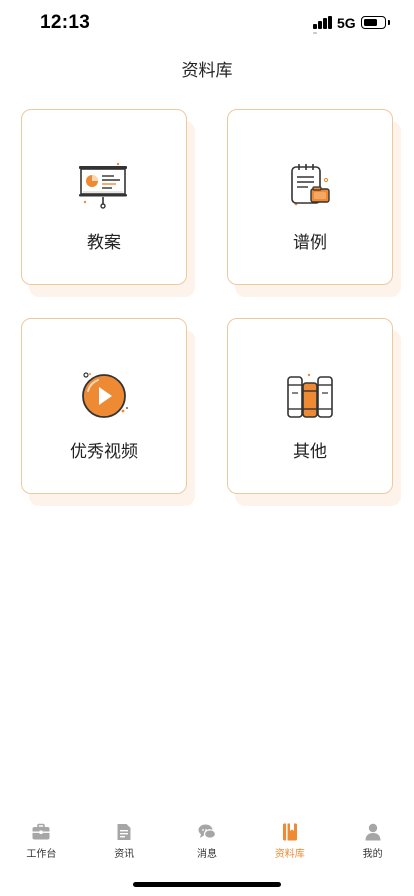 This screenshot has width=414, height=896. What do you see at coordinates (124, 832) in the screenshot?
I see `document-icon` at bounding box center [124, 832].